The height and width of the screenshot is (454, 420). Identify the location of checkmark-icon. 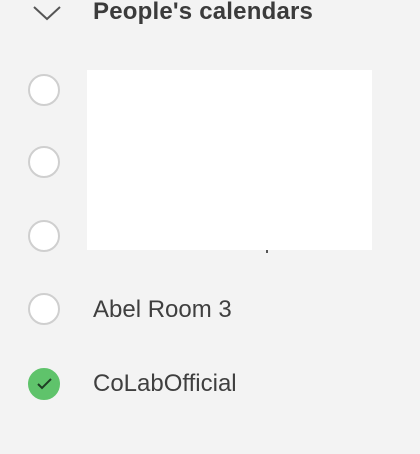
(44, 384).